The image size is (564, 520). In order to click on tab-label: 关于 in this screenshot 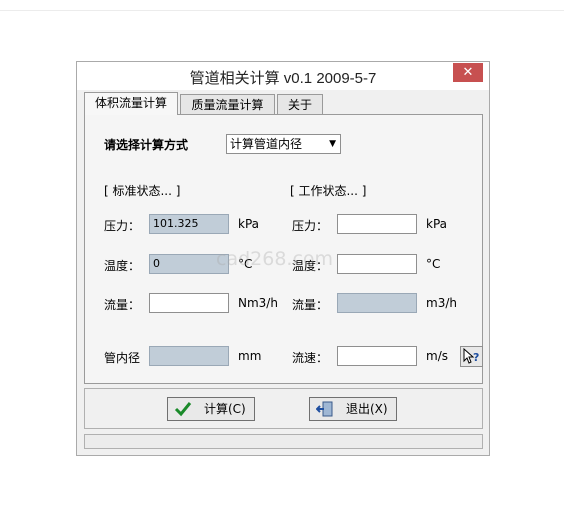, I will do `click(299, 105)`.